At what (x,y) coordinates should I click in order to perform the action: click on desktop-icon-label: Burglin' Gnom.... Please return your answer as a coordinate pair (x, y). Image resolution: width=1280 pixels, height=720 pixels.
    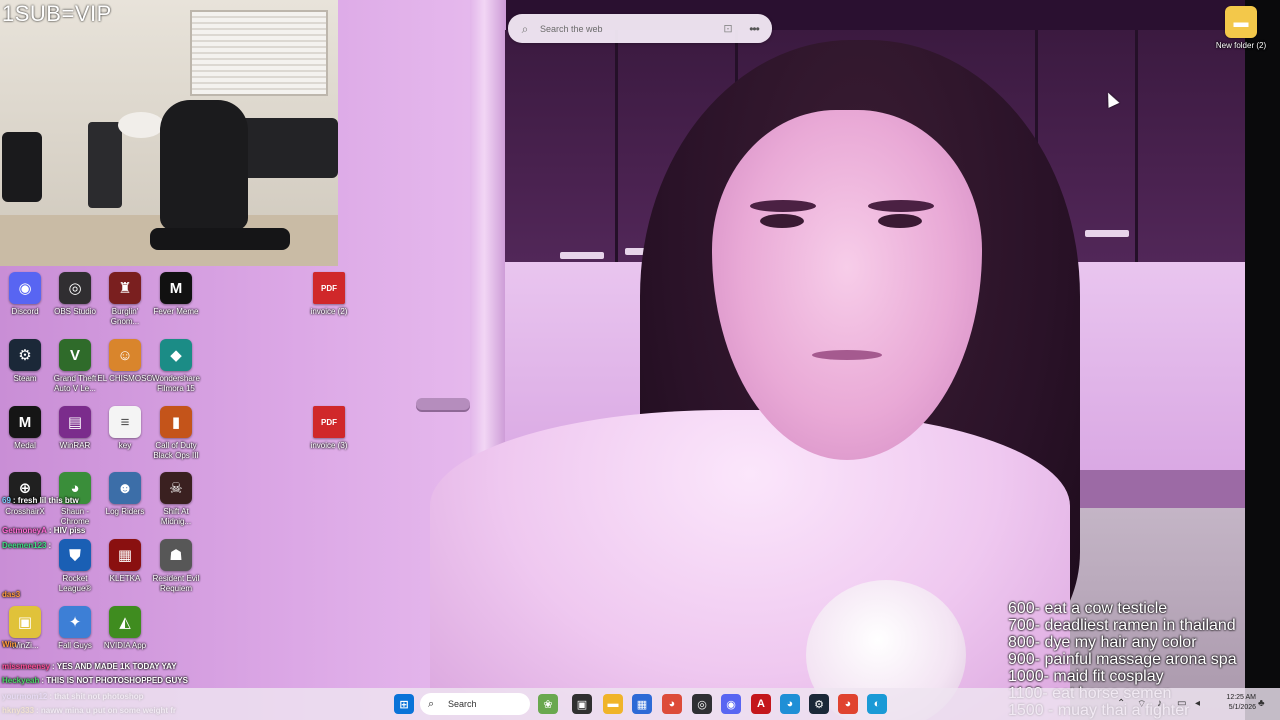
    Looking at the image, I should click on (125, 316).